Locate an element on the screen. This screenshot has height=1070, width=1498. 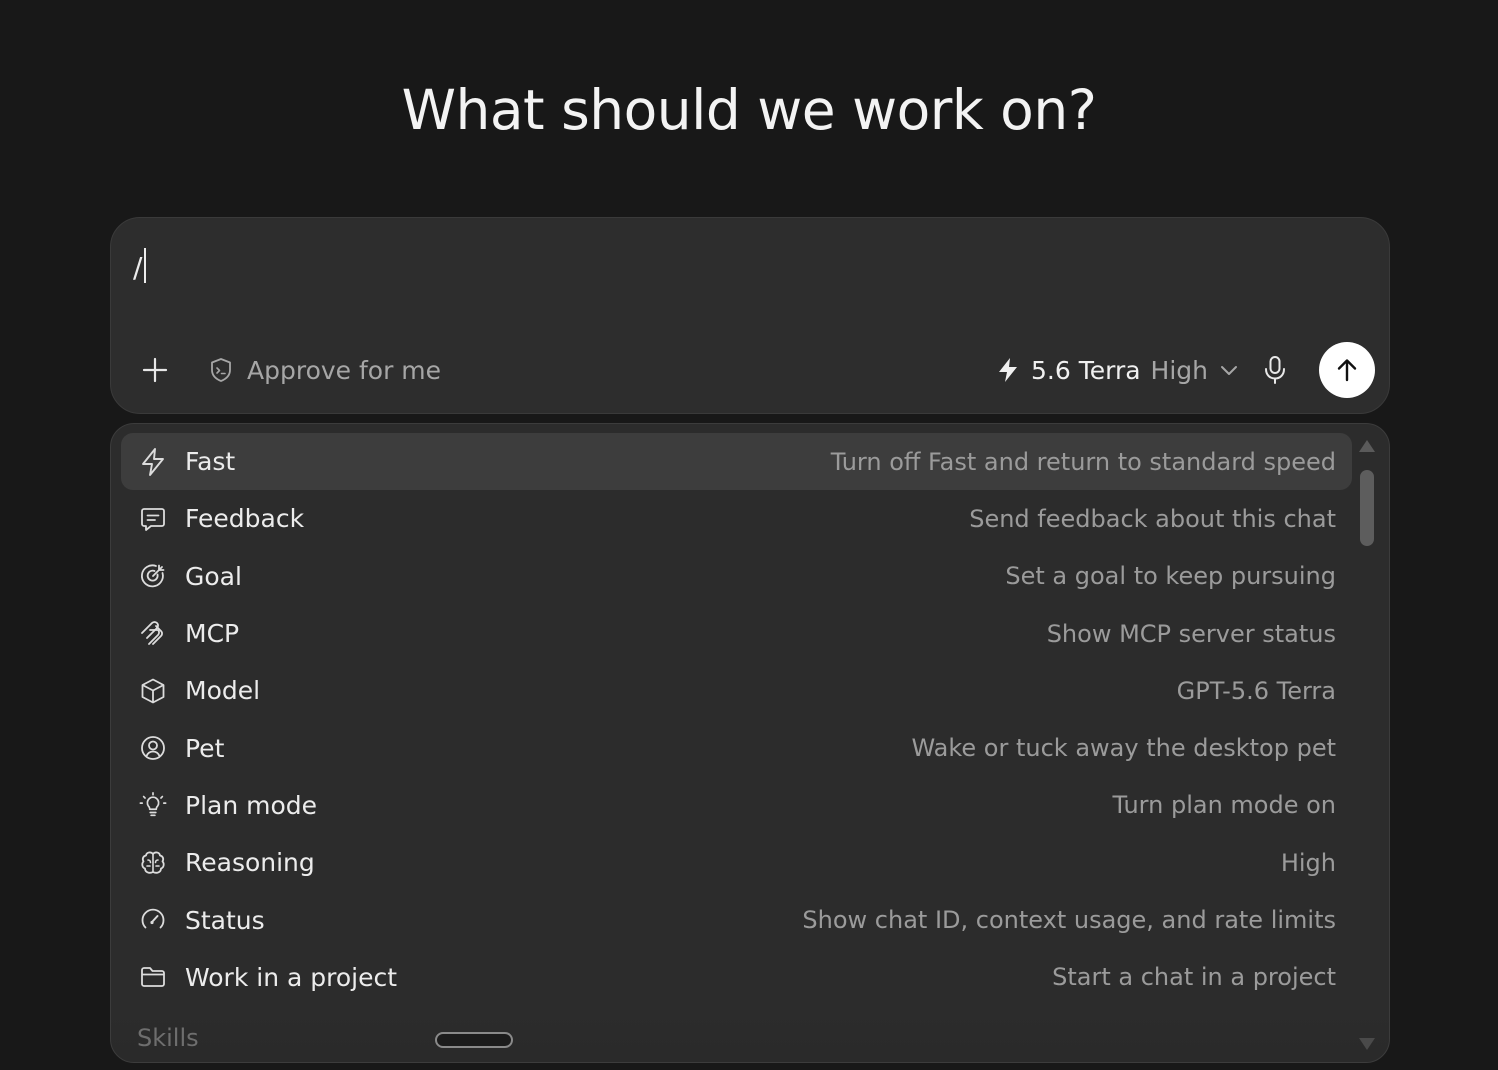
chevron-down-icon is located at coordinates (1229, 370).